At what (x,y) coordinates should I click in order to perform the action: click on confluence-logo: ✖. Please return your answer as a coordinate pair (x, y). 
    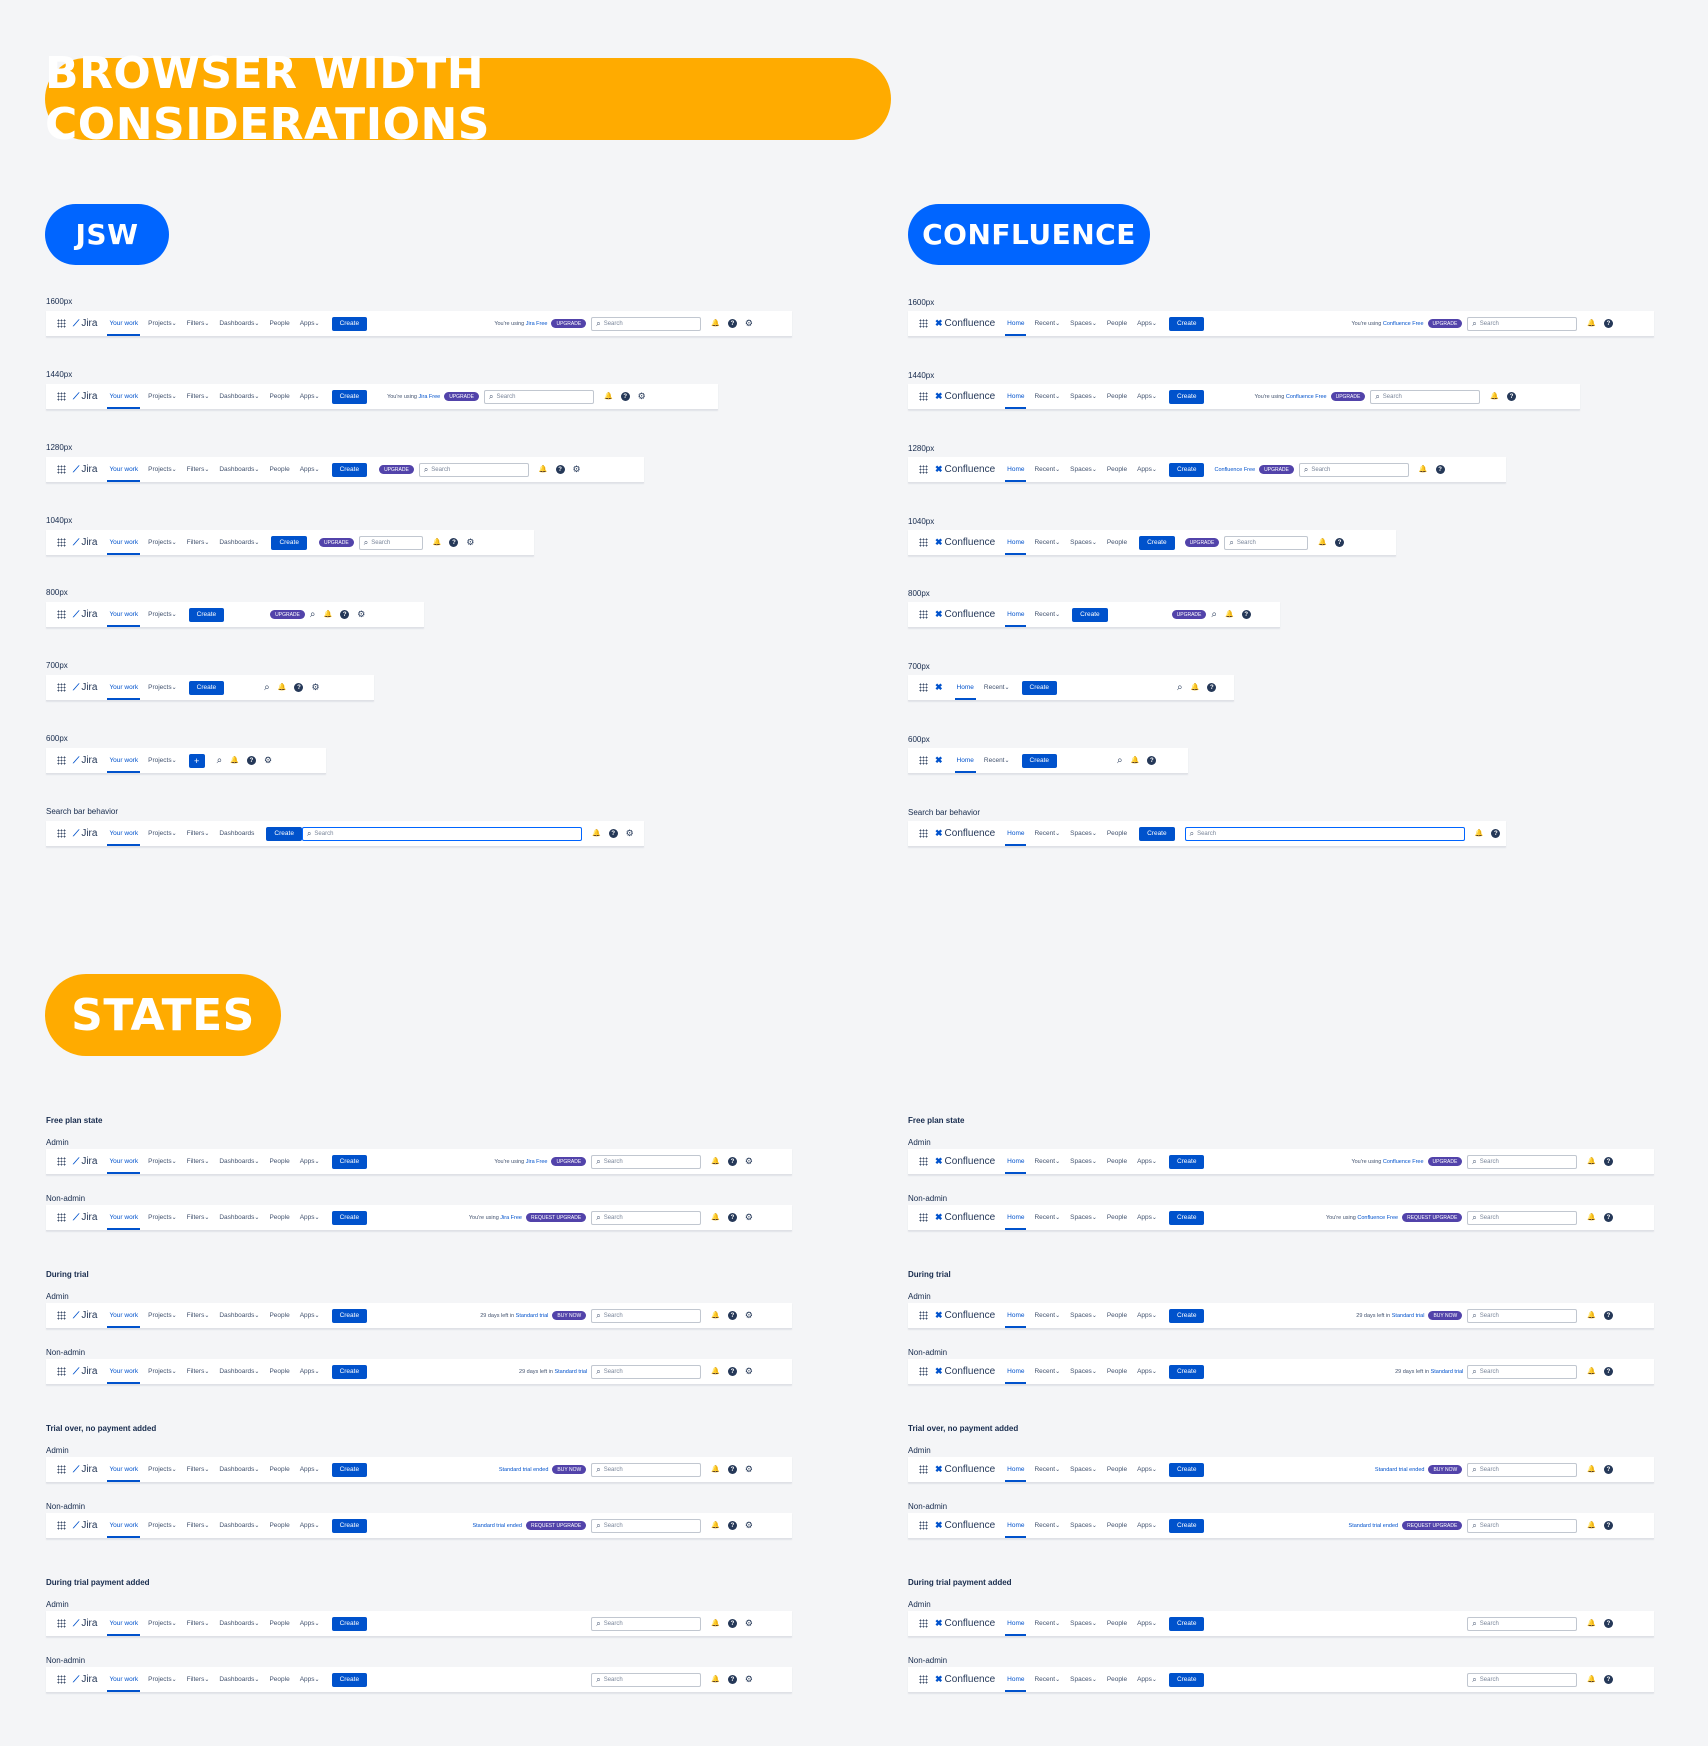
    Looking at the image, I should click on (940, 760).